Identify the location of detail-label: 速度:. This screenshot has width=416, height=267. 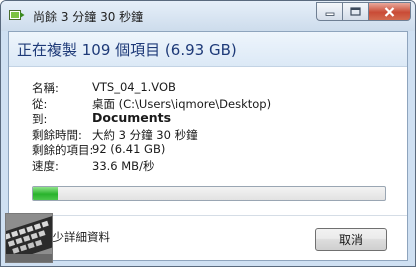
(45, 165).